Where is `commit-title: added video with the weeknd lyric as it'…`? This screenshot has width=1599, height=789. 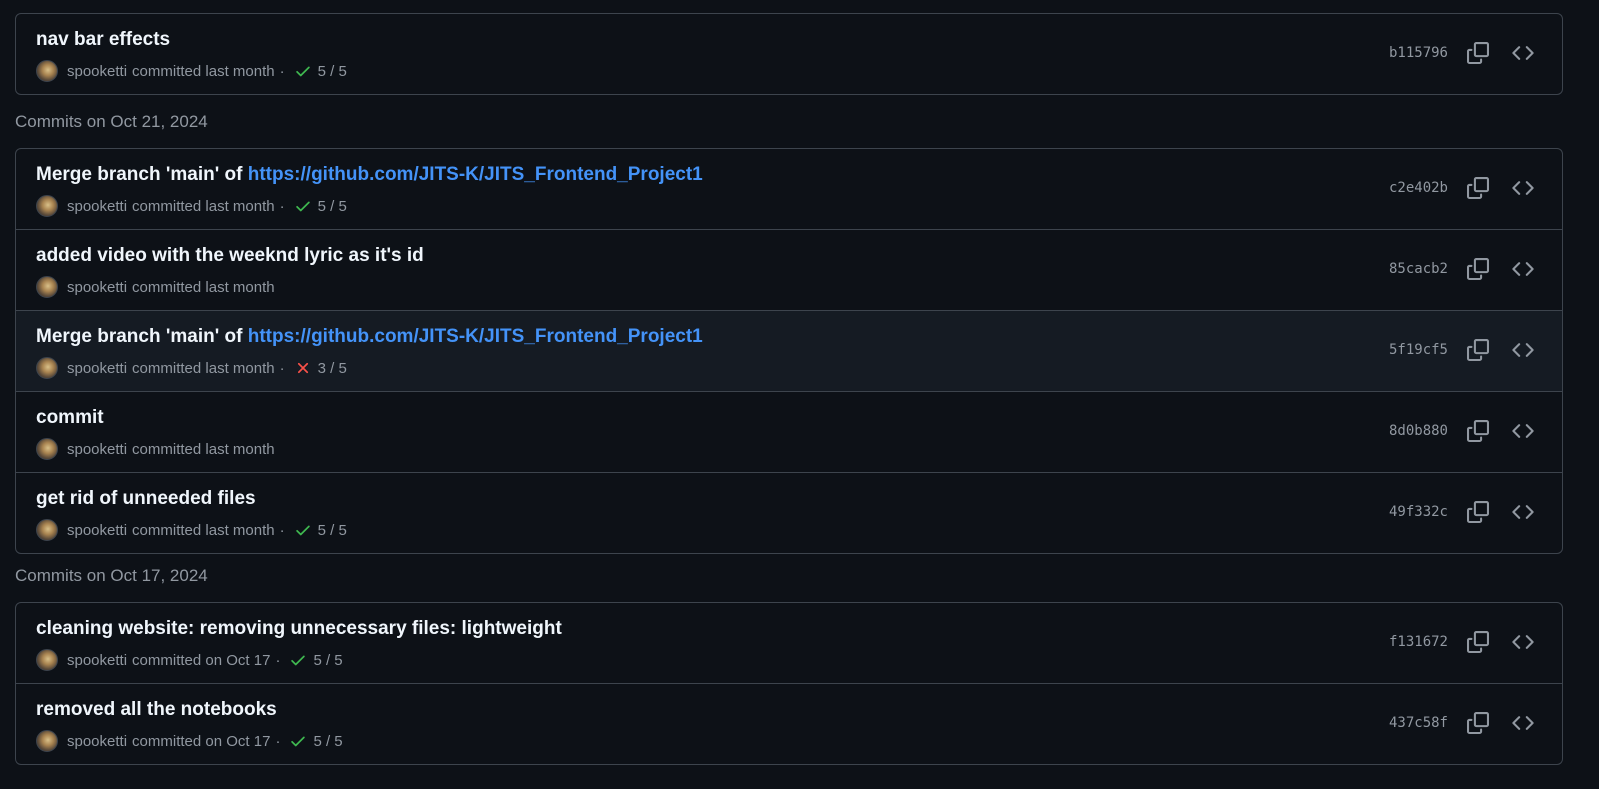 commit-title: added video with the weeknd lyric as it'… is located at coordinates (230, 256).